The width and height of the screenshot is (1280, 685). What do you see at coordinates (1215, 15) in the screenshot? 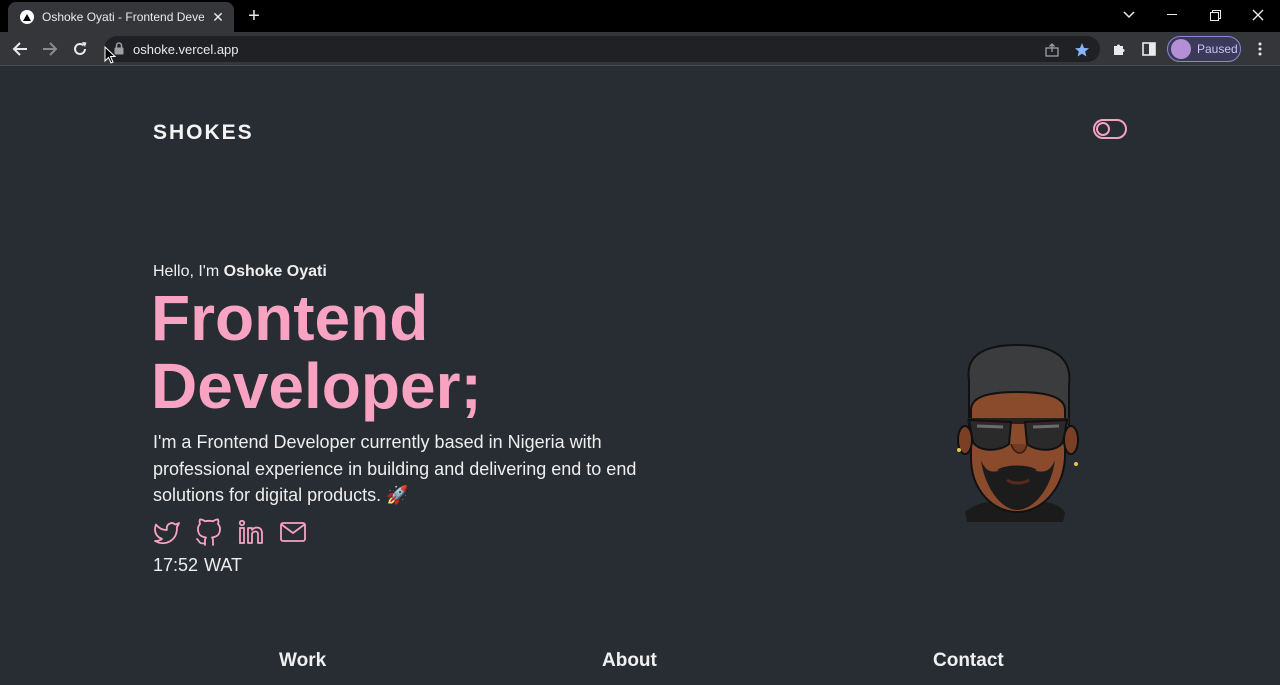
I see `restore-icon` at bounding box center [1215, 15].